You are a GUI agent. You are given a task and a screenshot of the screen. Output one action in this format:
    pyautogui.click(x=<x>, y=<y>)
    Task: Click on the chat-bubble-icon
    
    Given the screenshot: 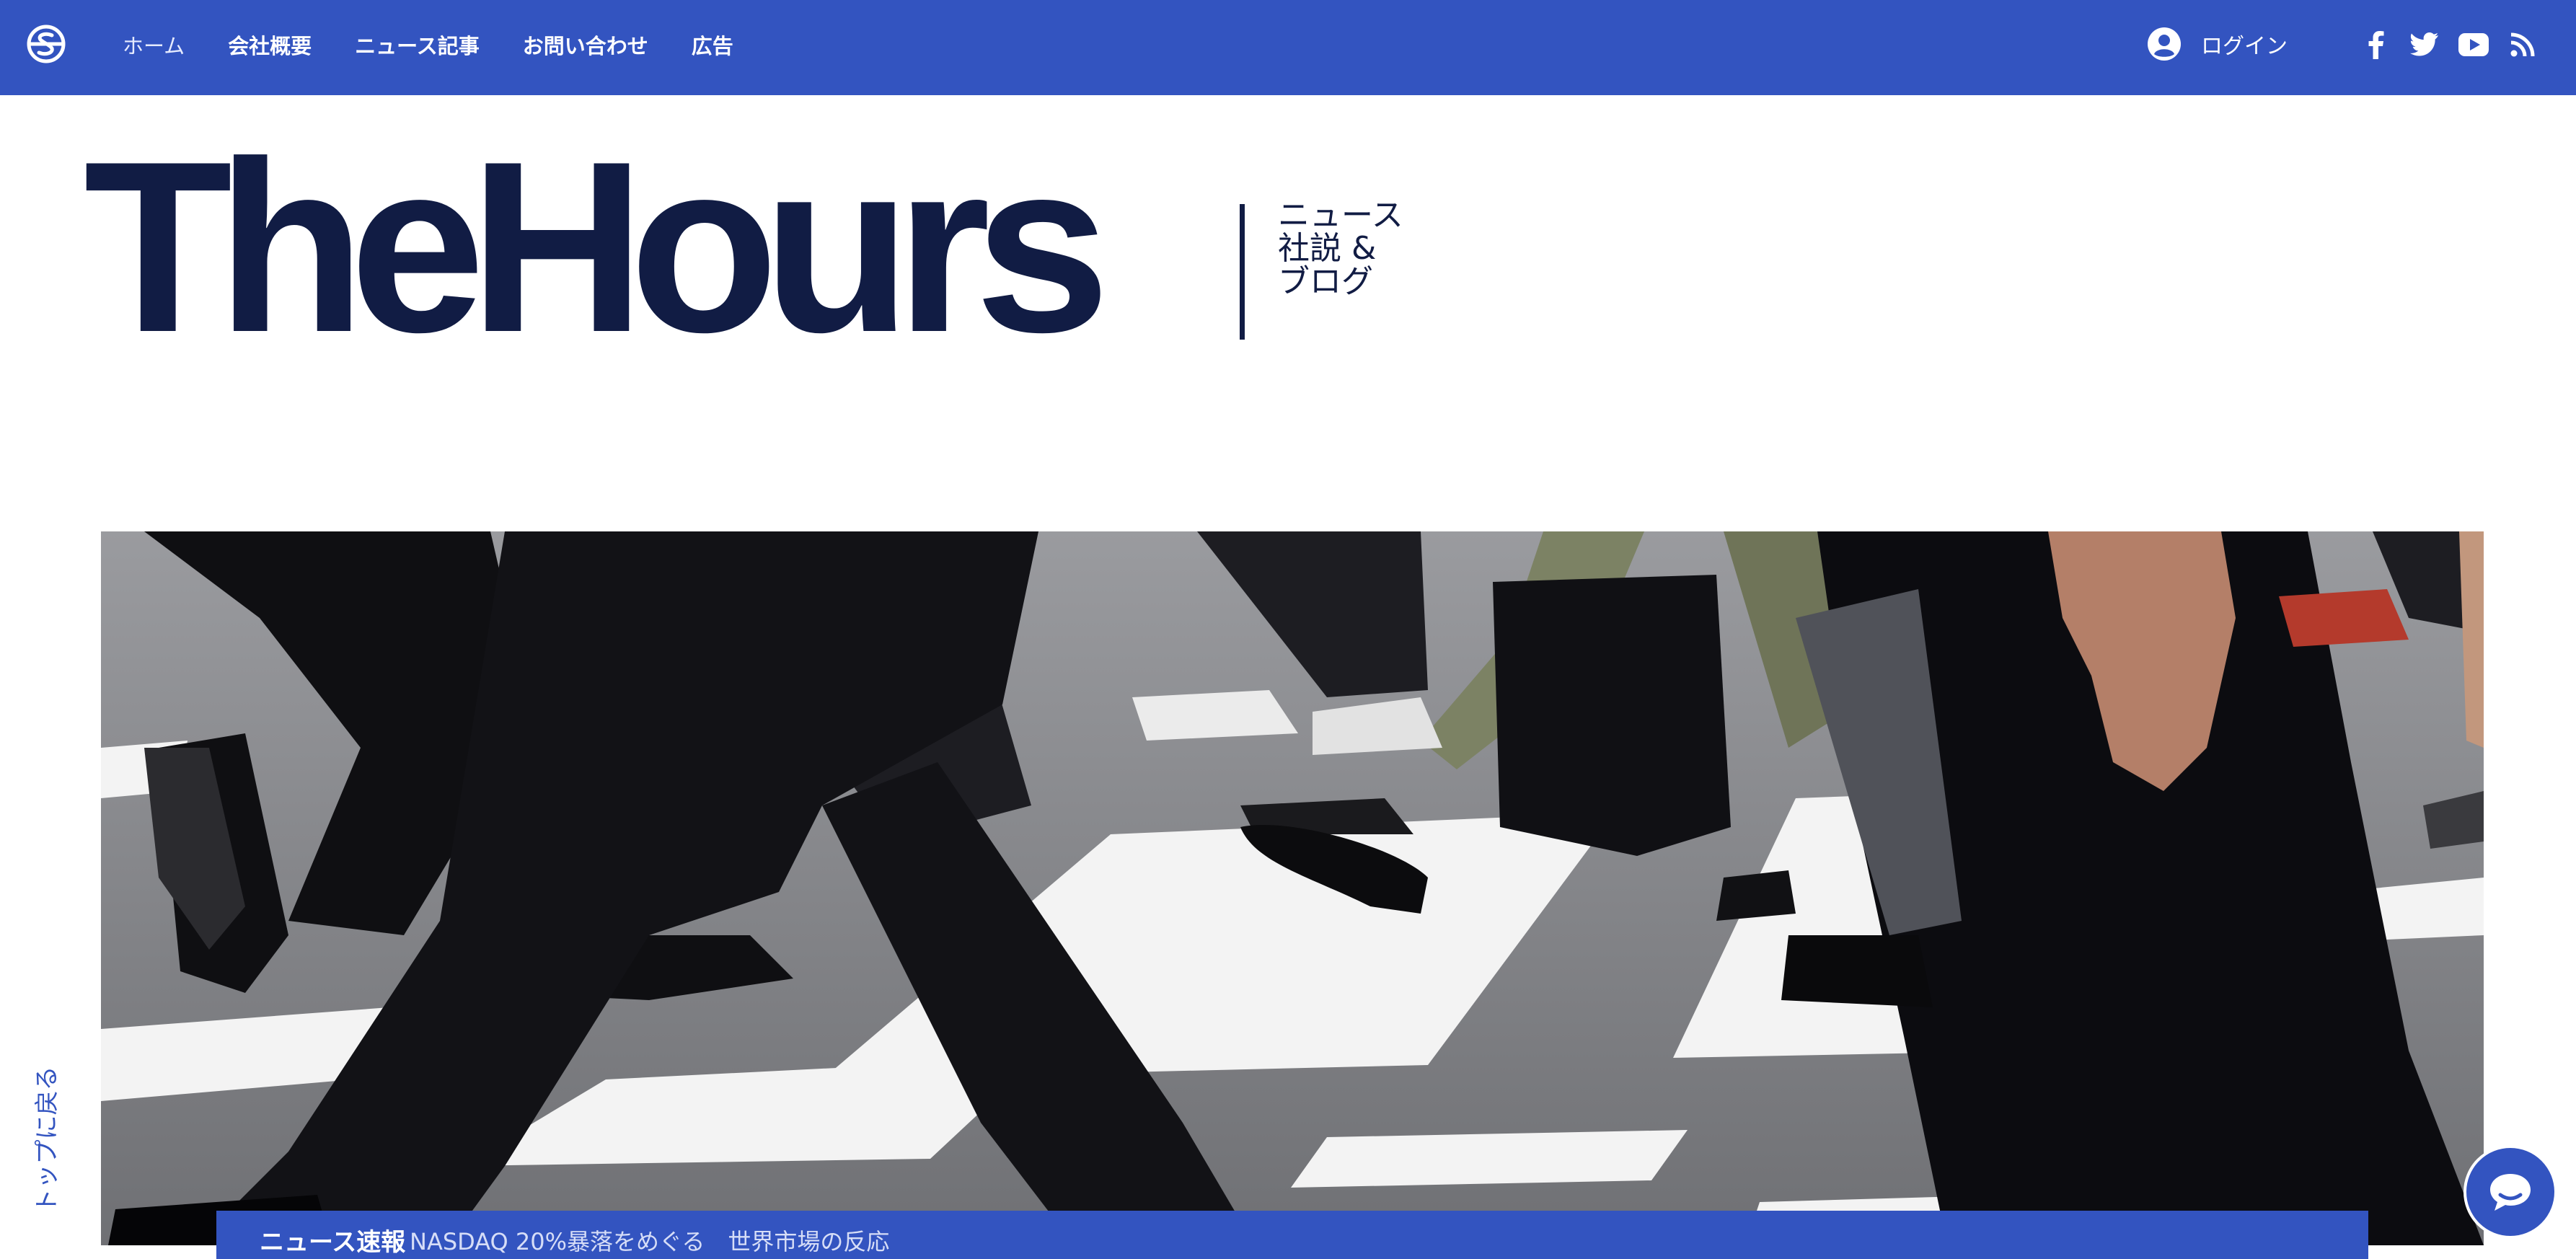 What is the action you would take?
    pyautogui.click(x=2510, y=1192)
    